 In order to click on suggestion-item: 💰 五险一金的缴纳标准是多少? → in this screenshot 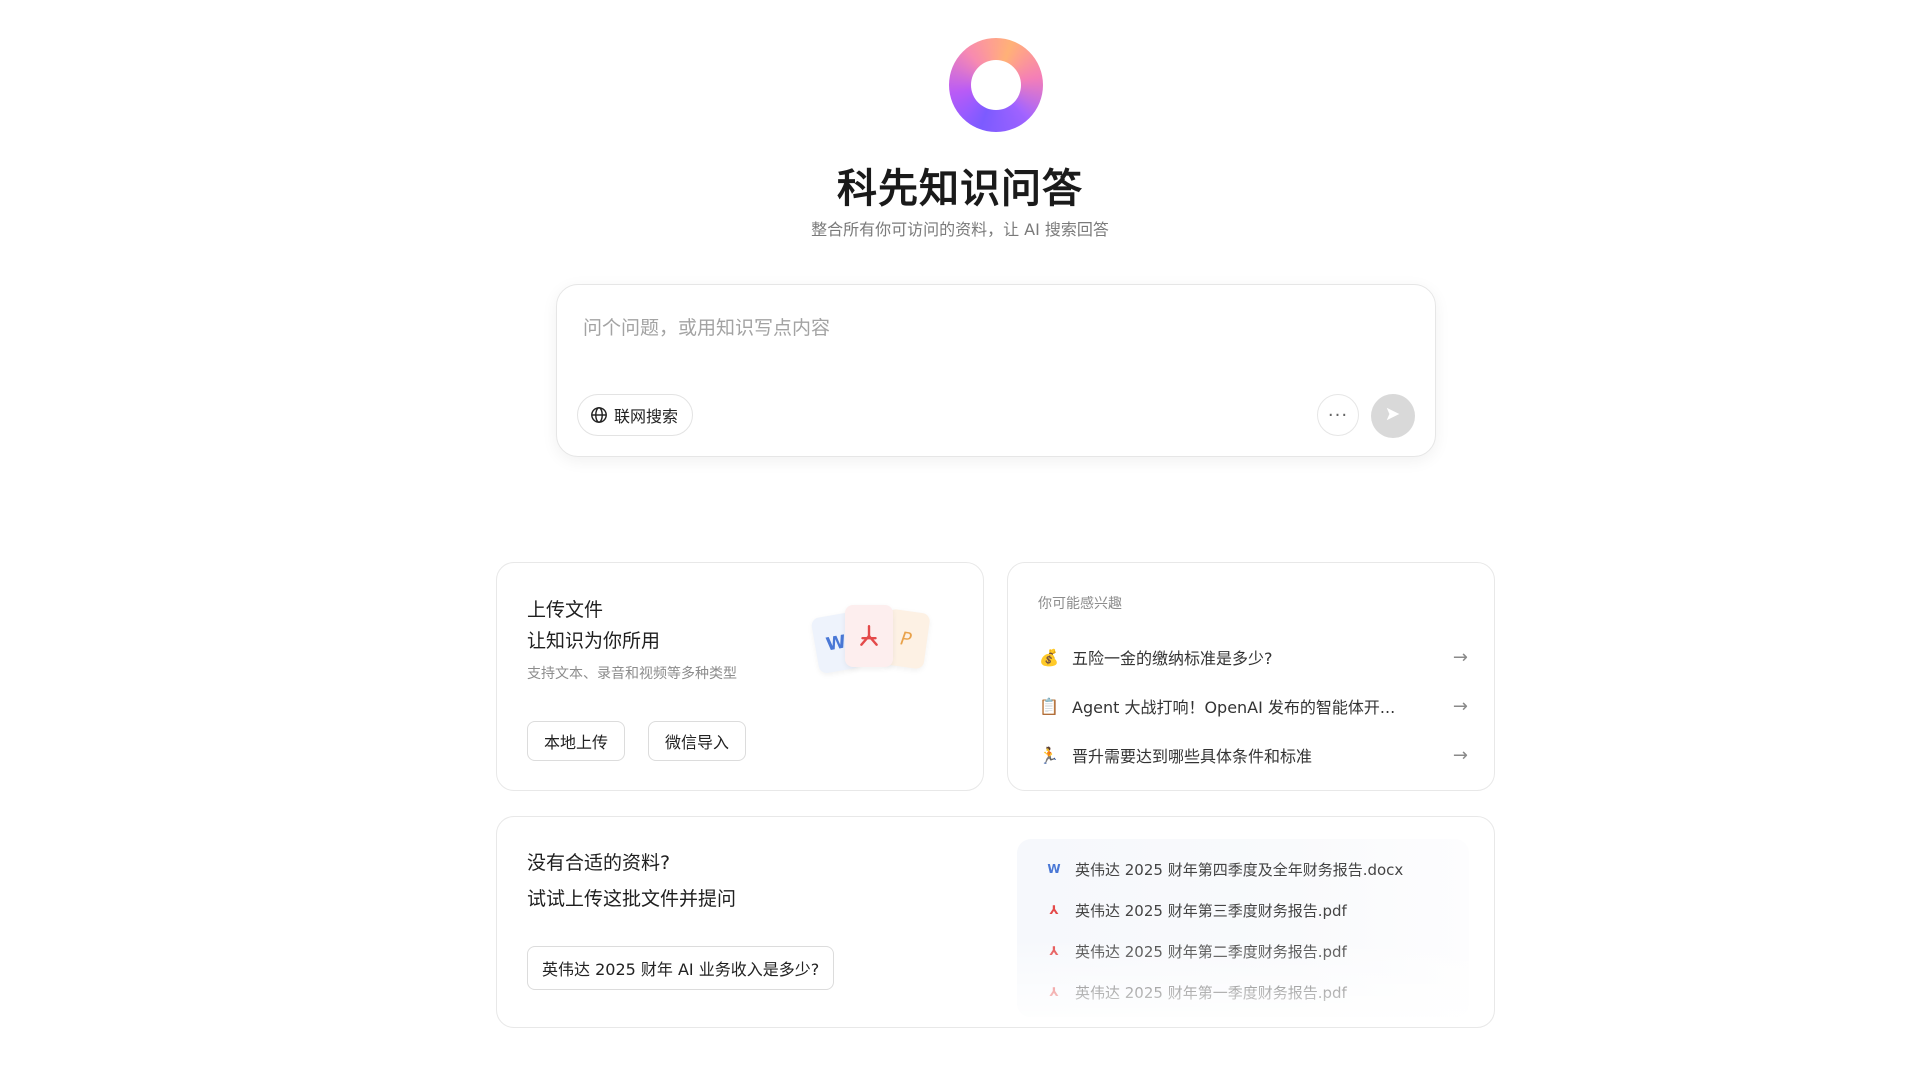, I will do `click(1253, 657)`.